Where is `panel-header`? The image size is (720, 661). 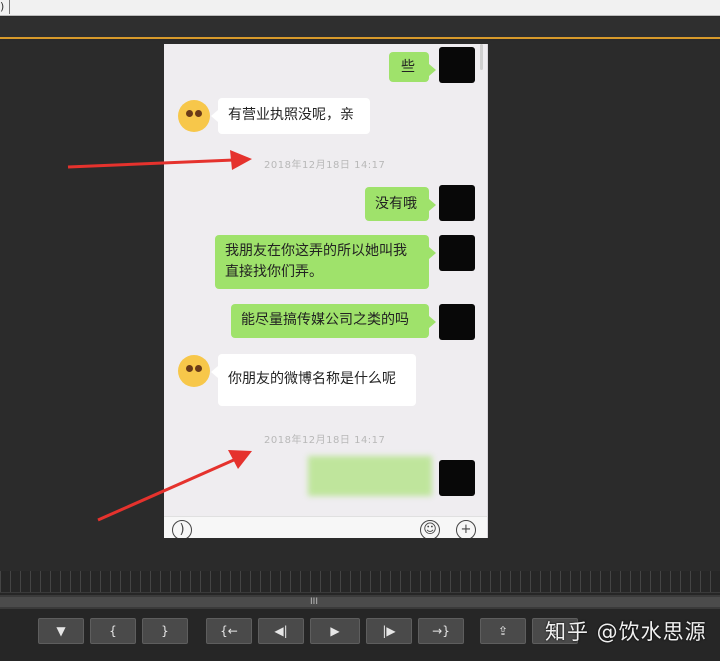 panel-header is located at coordinates (360, 28).